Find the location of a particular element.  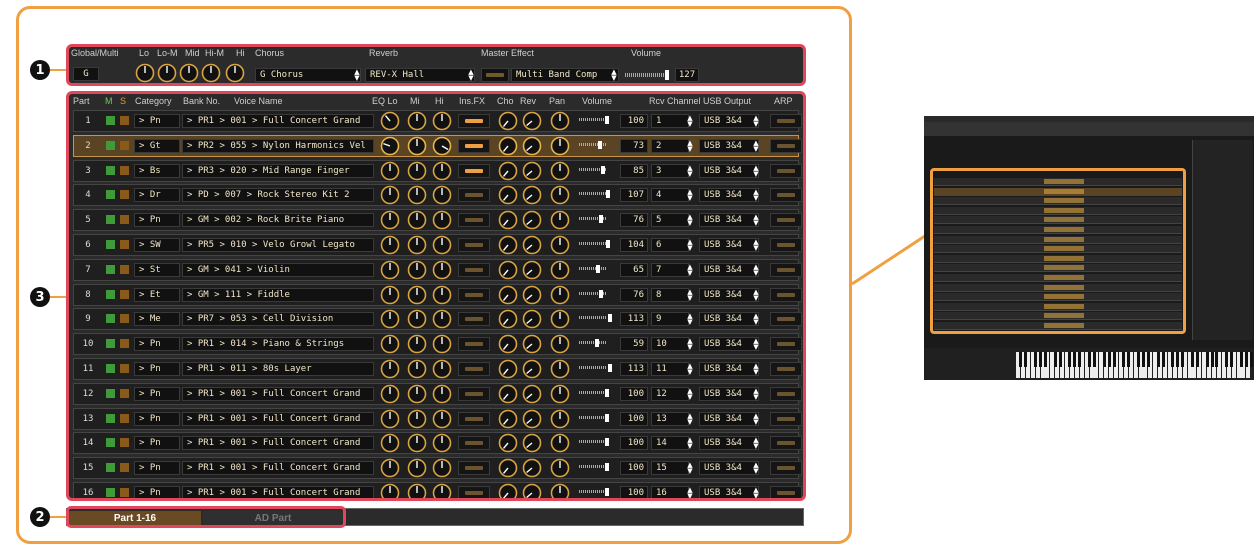

eq-hi-m-knob is located at coordinates (211, 73).